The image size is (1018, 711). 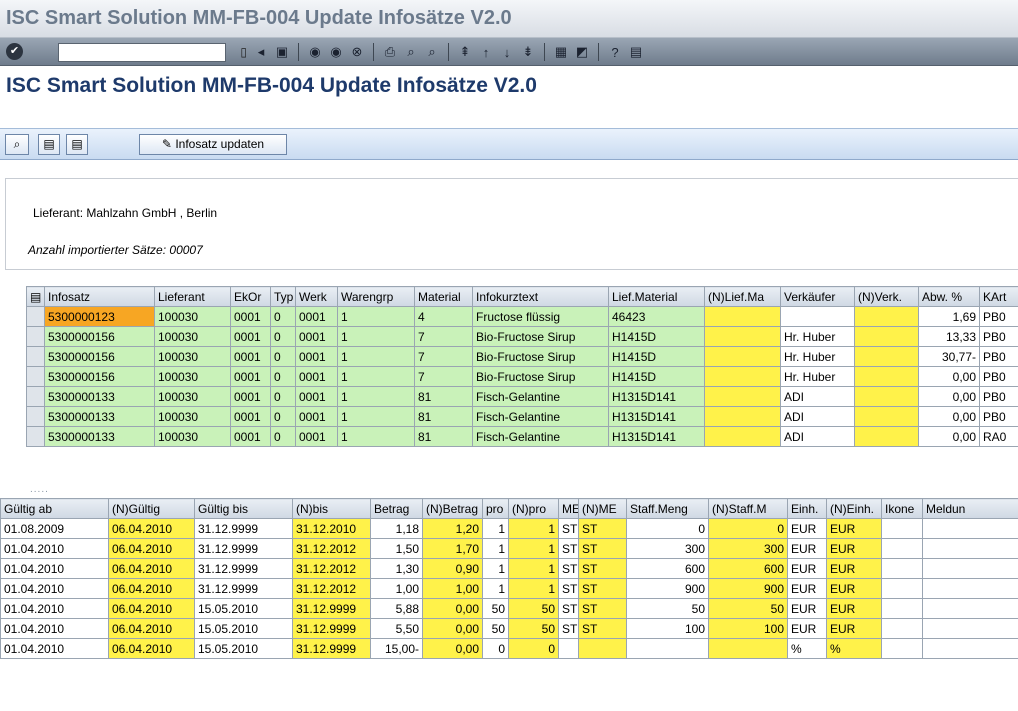 I want to click on column-header: EkOr, so click(x=250, y=296).